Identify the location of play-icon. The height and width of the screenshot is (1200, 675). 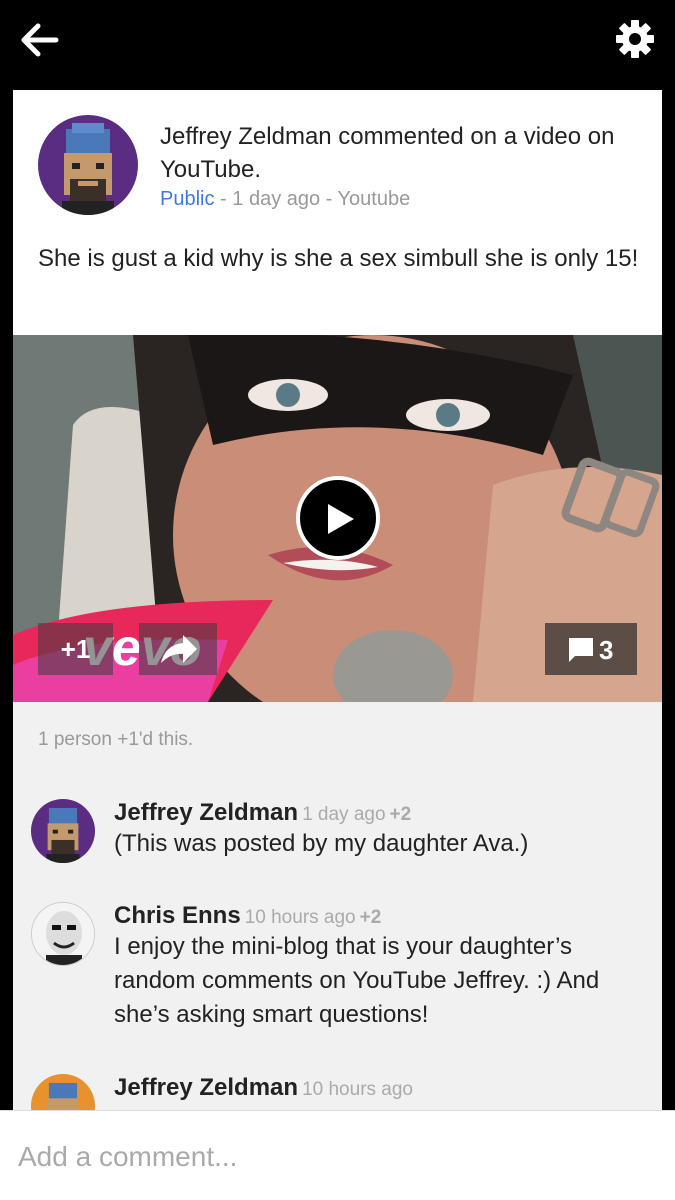
(341, 519).